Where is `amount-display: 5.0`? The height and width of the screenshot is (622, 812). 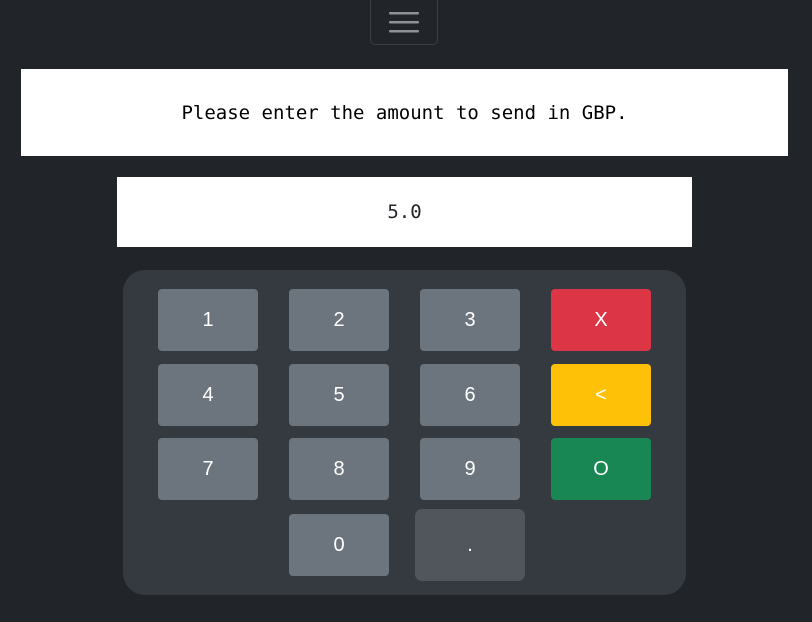 amount-display: 5.0 is located at coordinates (404, 212).